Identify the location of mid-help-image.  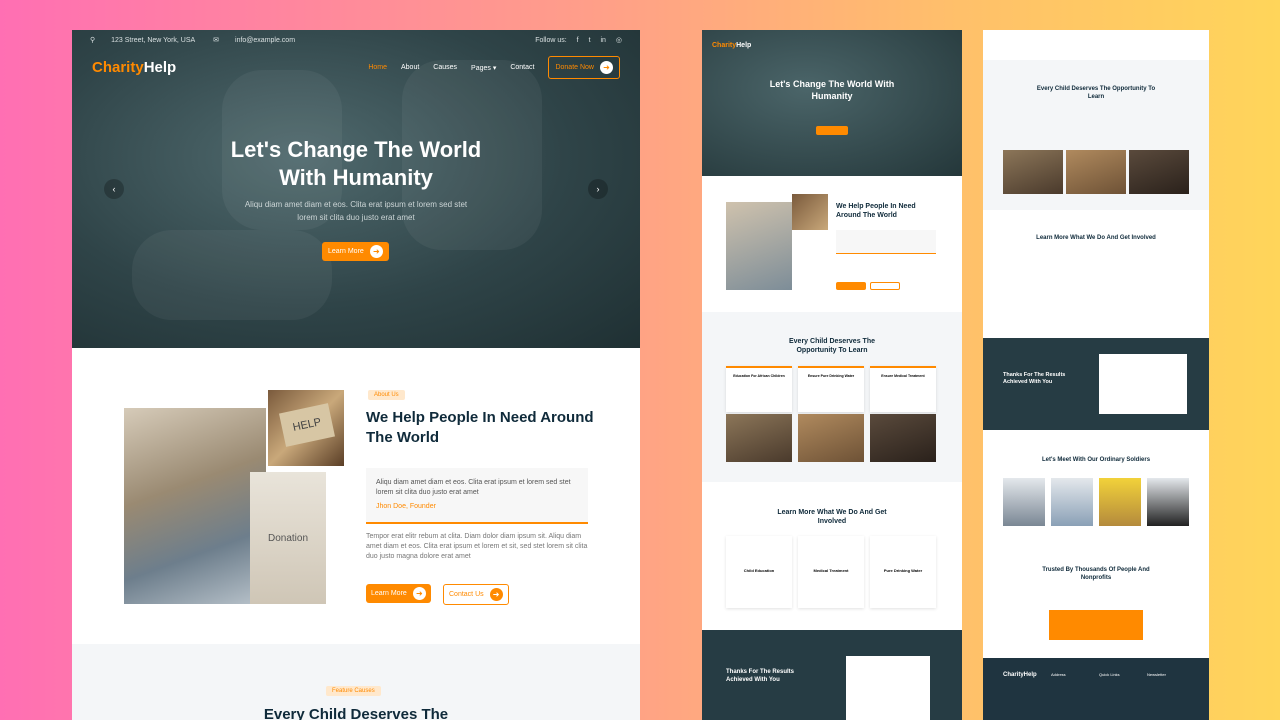
(810, 212).